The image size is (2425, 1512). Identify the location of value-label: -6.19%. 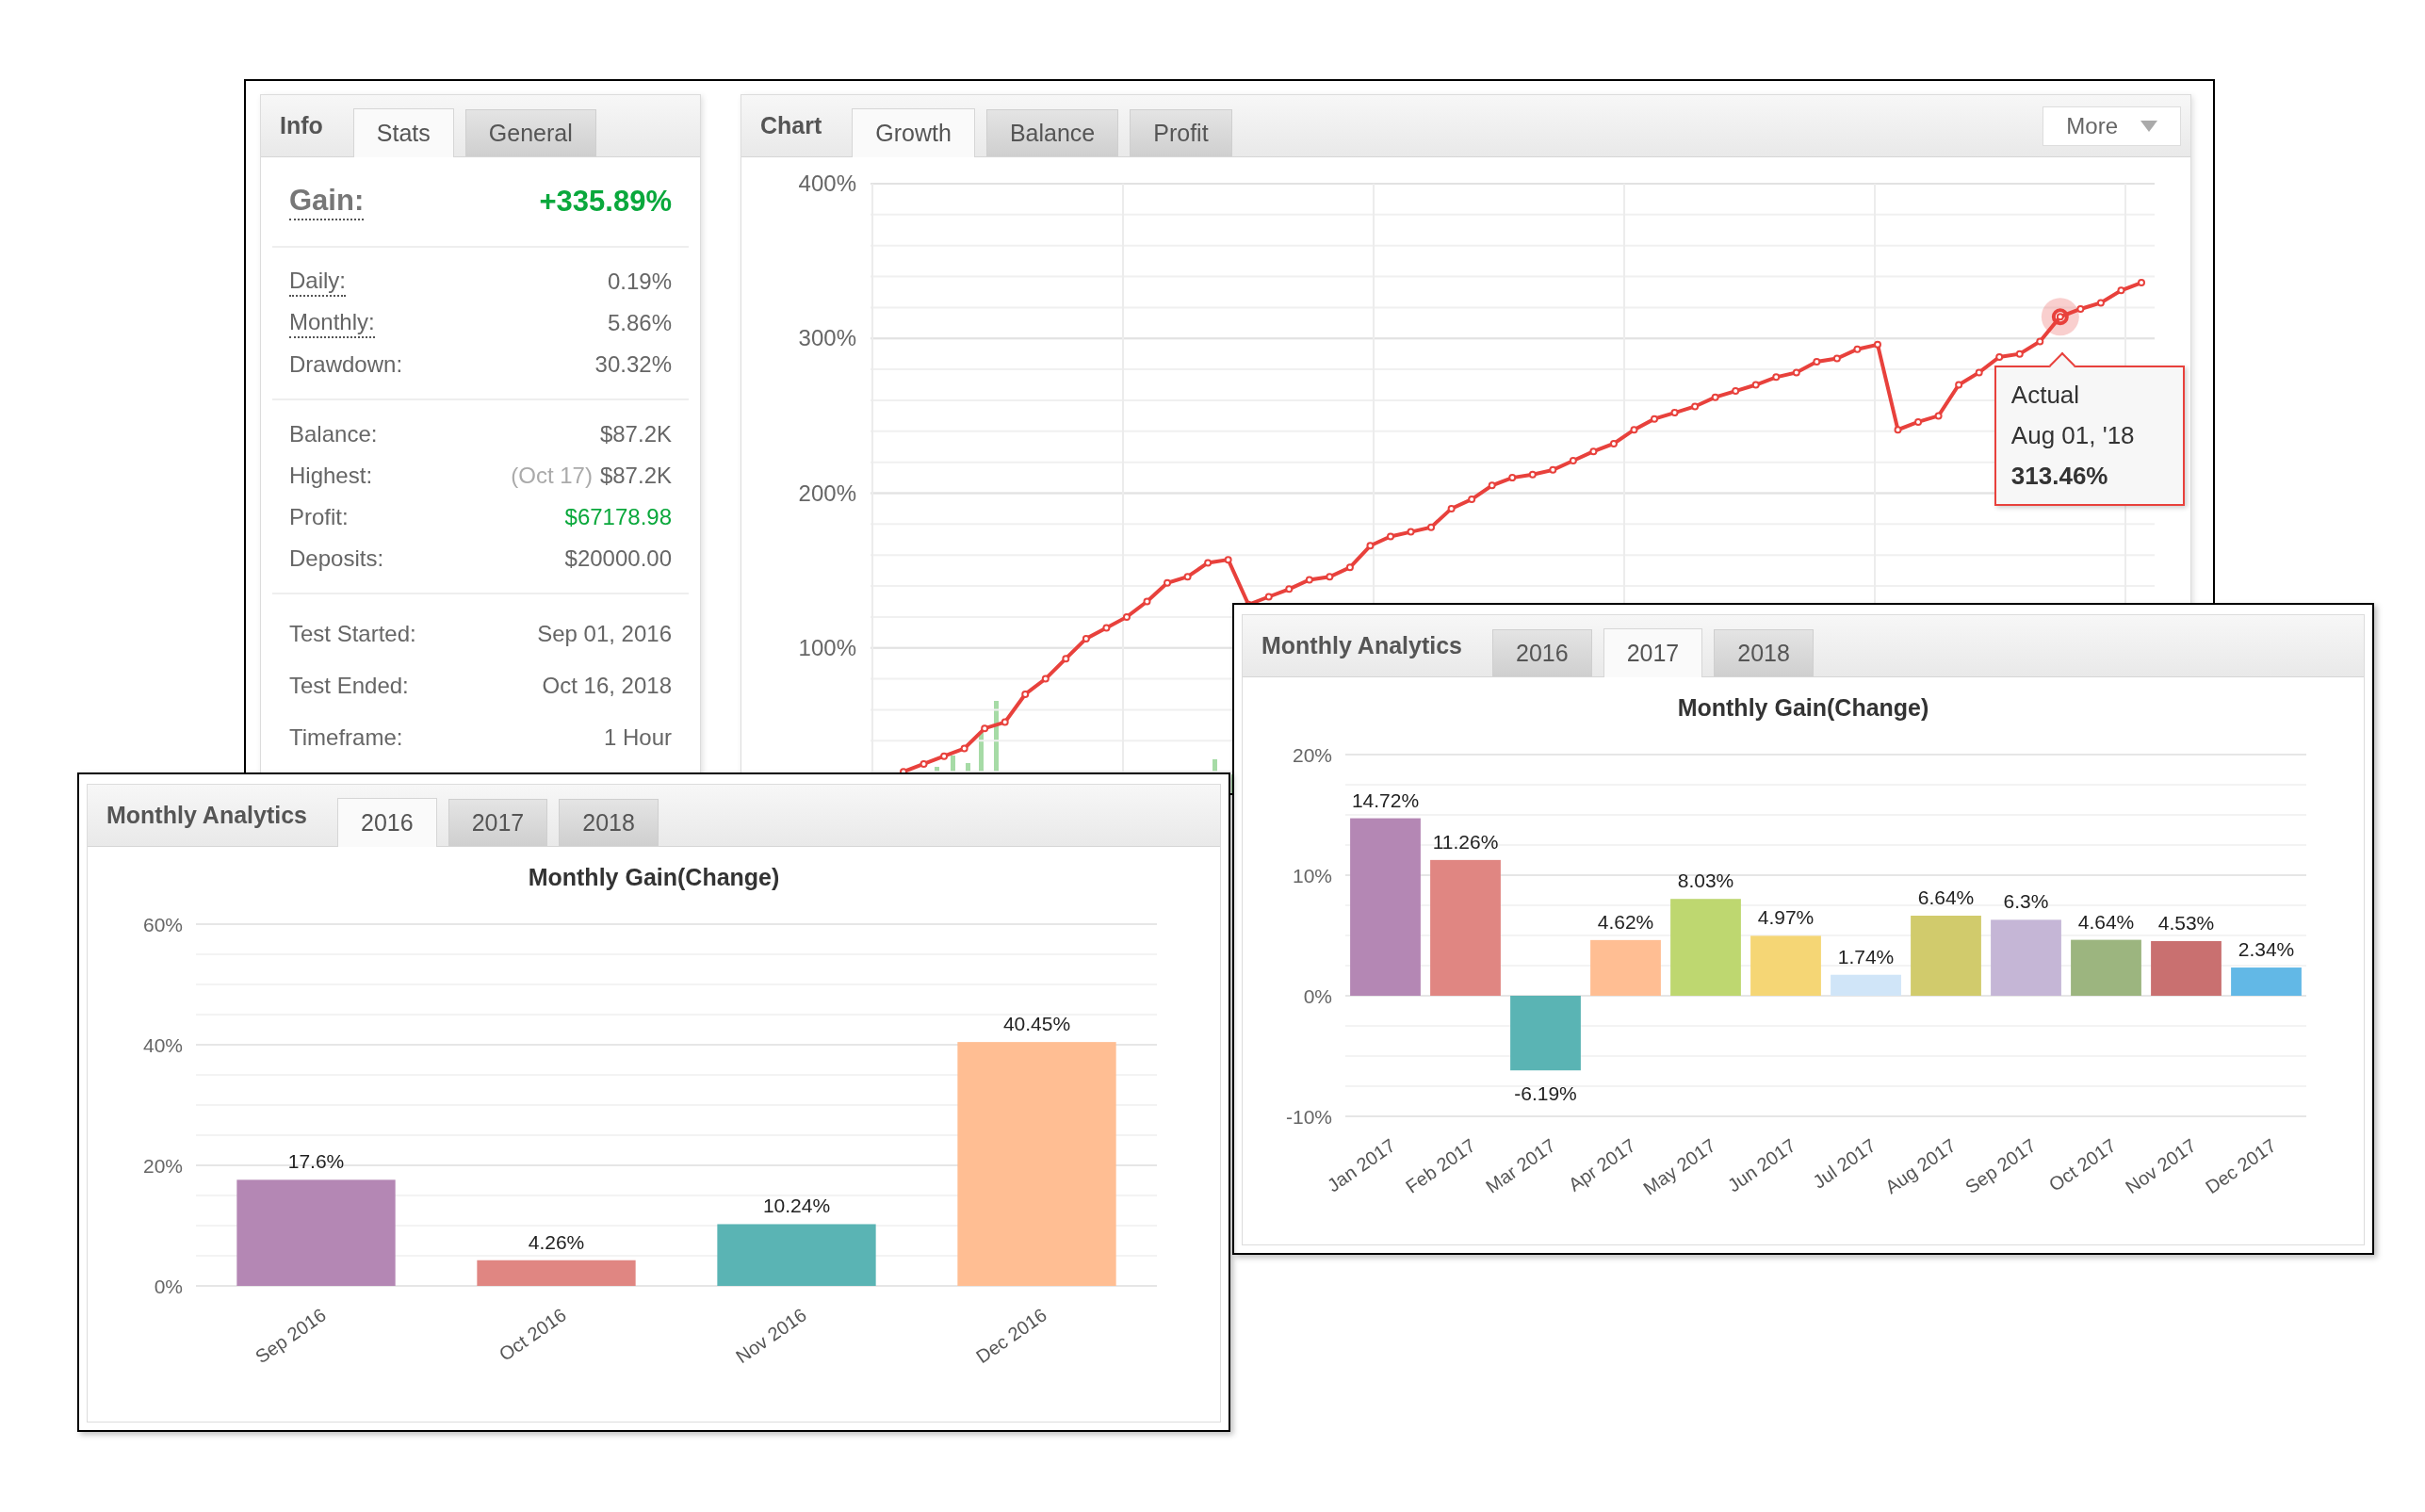
(1545, 1092).